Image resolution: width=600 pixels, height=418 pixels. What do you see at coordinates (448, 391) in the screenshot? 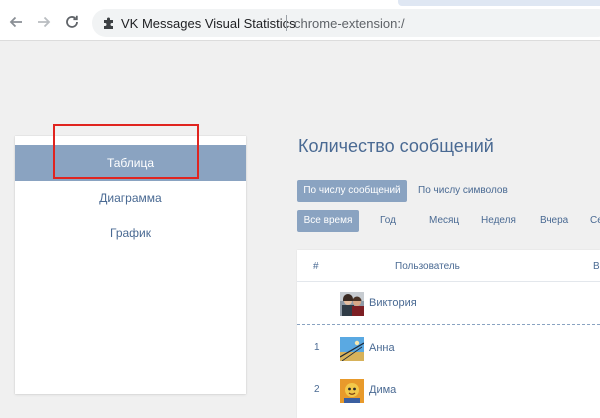
I see `table-row: 2 Дима` at bounding box center [448, 391].